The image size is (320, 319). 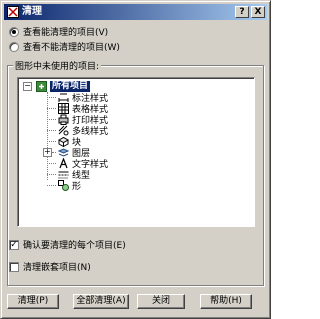 I want to click on purge-button: 清理(P), so click(x=33, y=301).